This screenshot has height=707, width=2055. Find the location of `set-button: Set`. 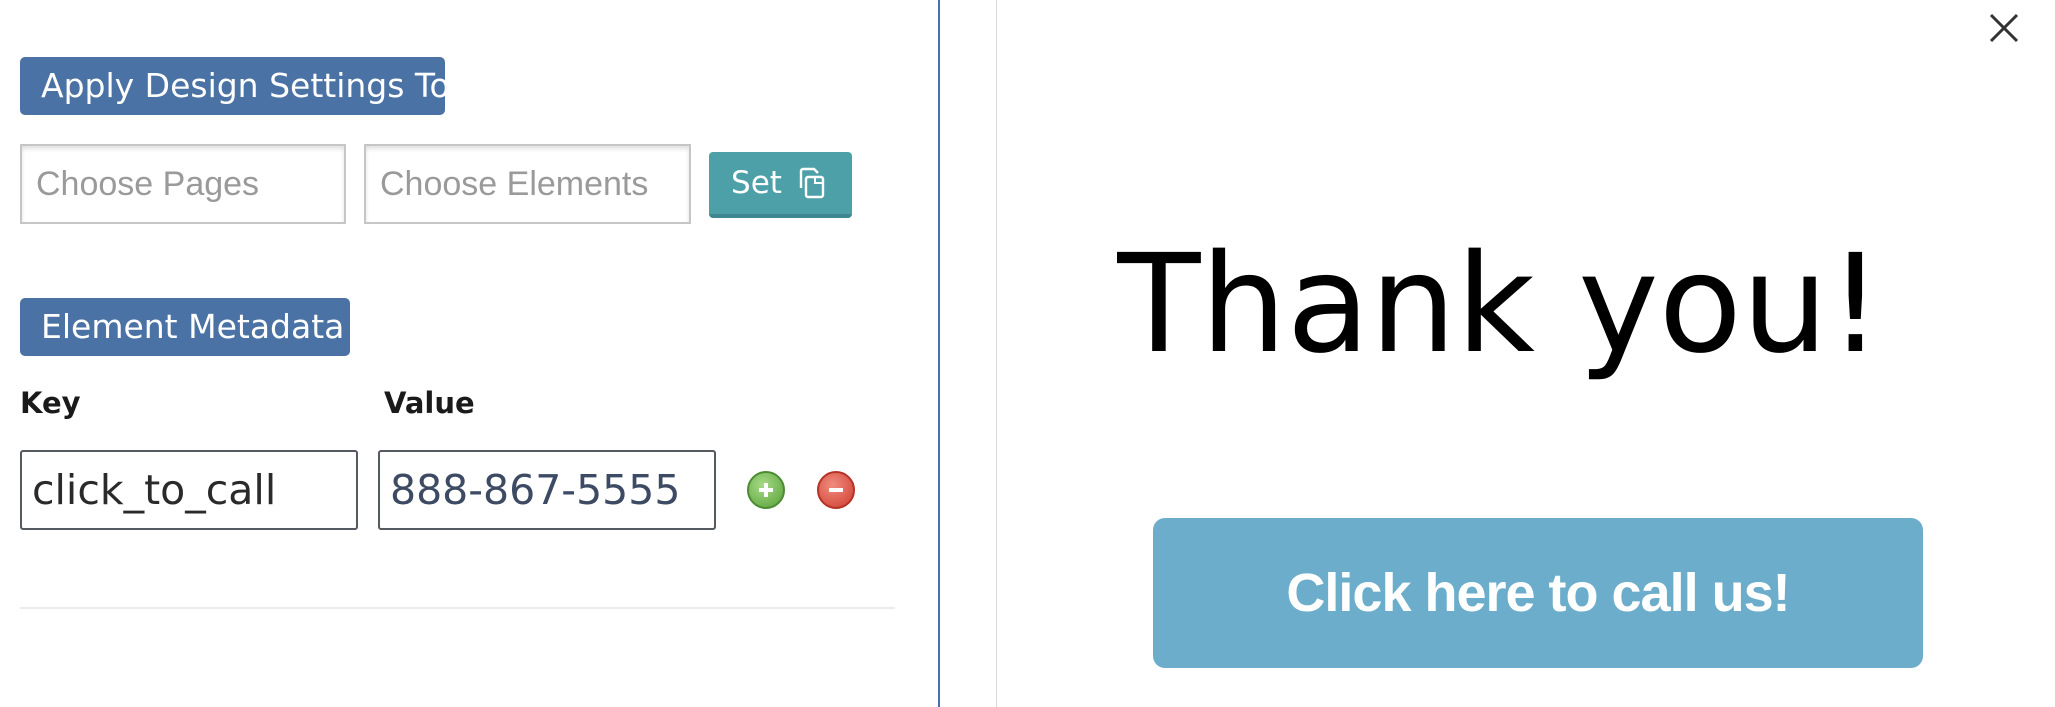

set-button: Set is located at coordinates (780, 185).